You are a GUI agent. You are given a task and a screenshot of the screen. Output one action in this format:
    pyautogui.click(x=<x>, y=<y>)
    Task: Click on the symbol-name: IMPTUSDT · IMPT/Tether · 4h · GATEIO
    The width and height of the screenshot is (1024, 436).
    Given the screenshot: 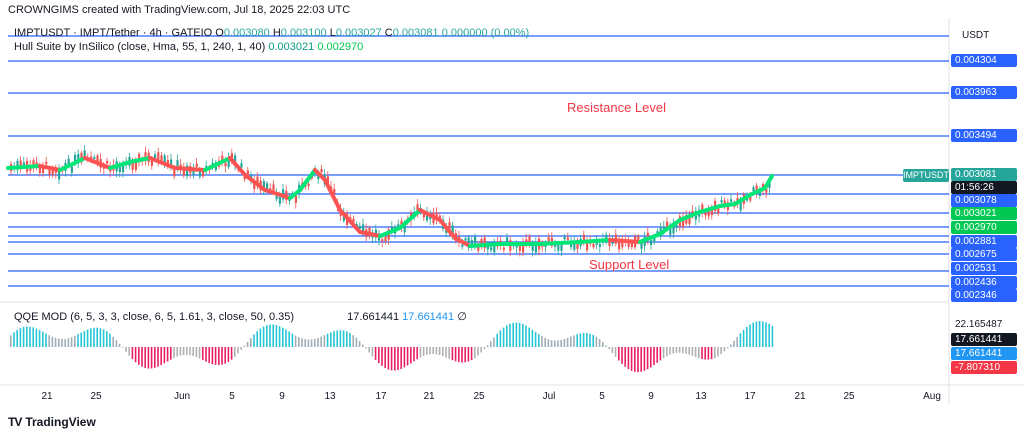 What is the action you would take?
    pyautogui.click(x=113, y=33)
    